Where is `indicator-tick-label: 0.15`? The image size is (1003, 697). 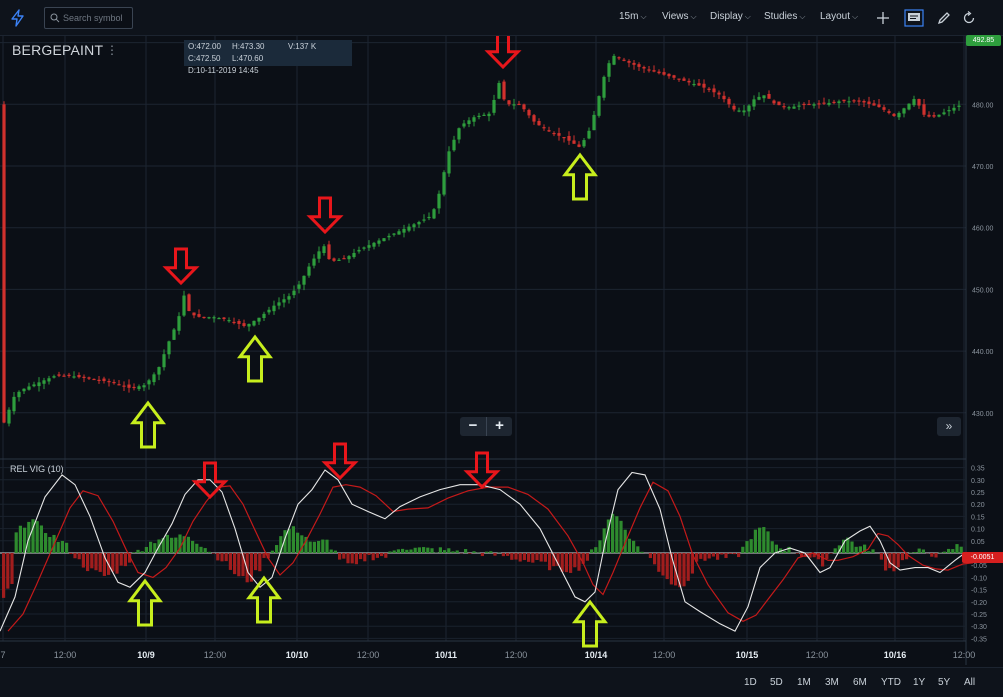 indicator-tick-label: 0.15 is located at coordinates (978, 517).